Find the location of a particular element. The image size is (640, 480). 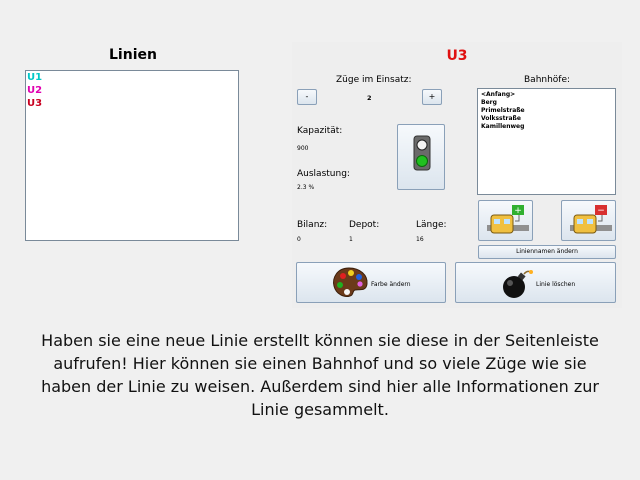

list-item-u2: U2 is located at coordinates (132, 90).